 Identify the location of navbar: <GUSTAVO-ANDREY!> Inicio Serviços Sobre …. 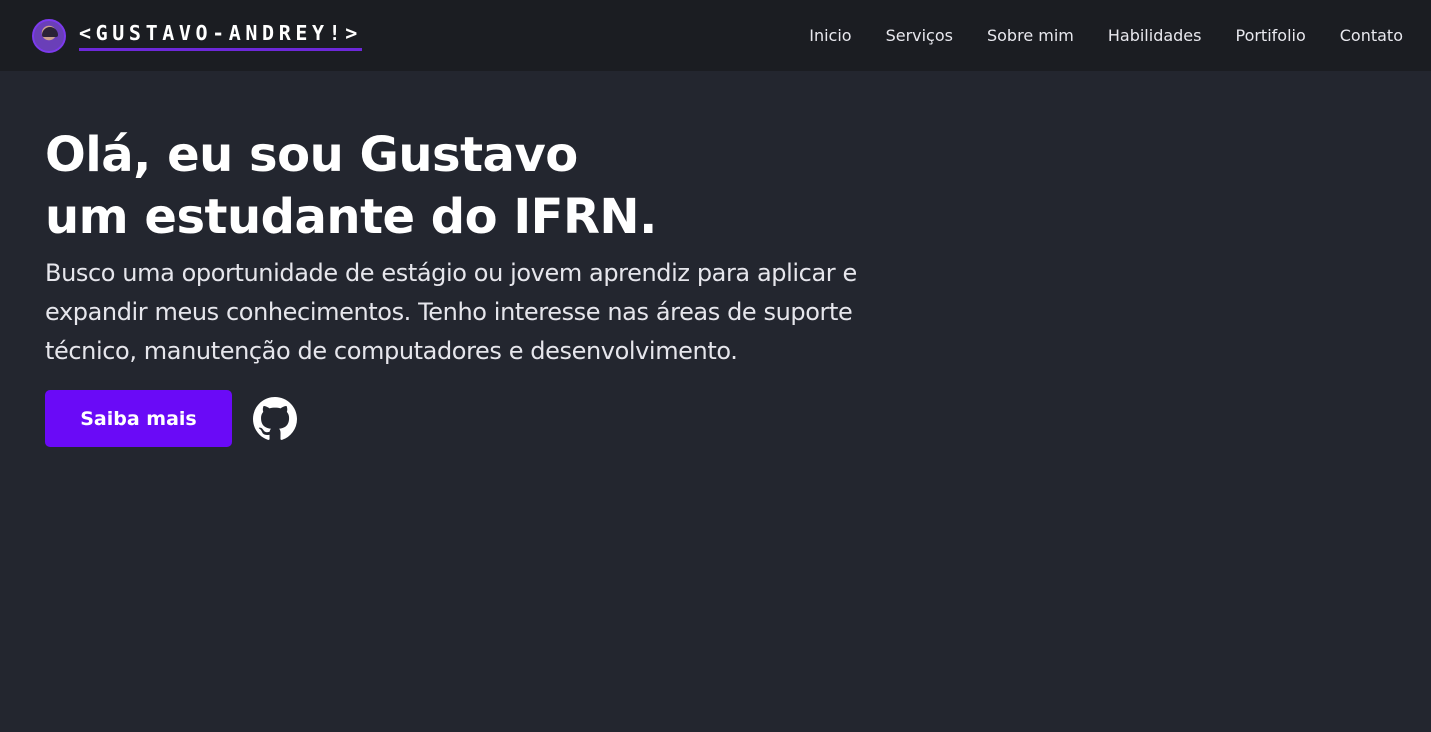
(715, 35).